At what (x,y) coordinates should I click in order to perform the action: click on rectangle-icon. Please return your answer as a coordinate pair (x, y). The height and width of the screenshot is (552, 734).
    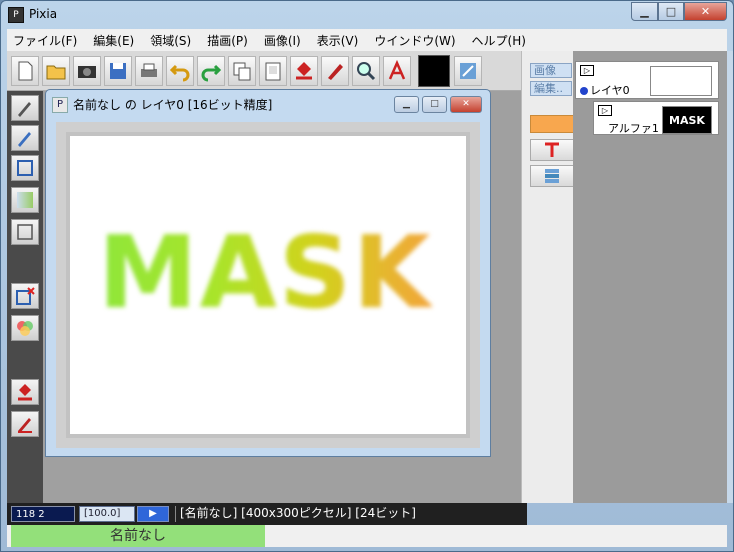
    Looking at the image, I should click on (25, 168).